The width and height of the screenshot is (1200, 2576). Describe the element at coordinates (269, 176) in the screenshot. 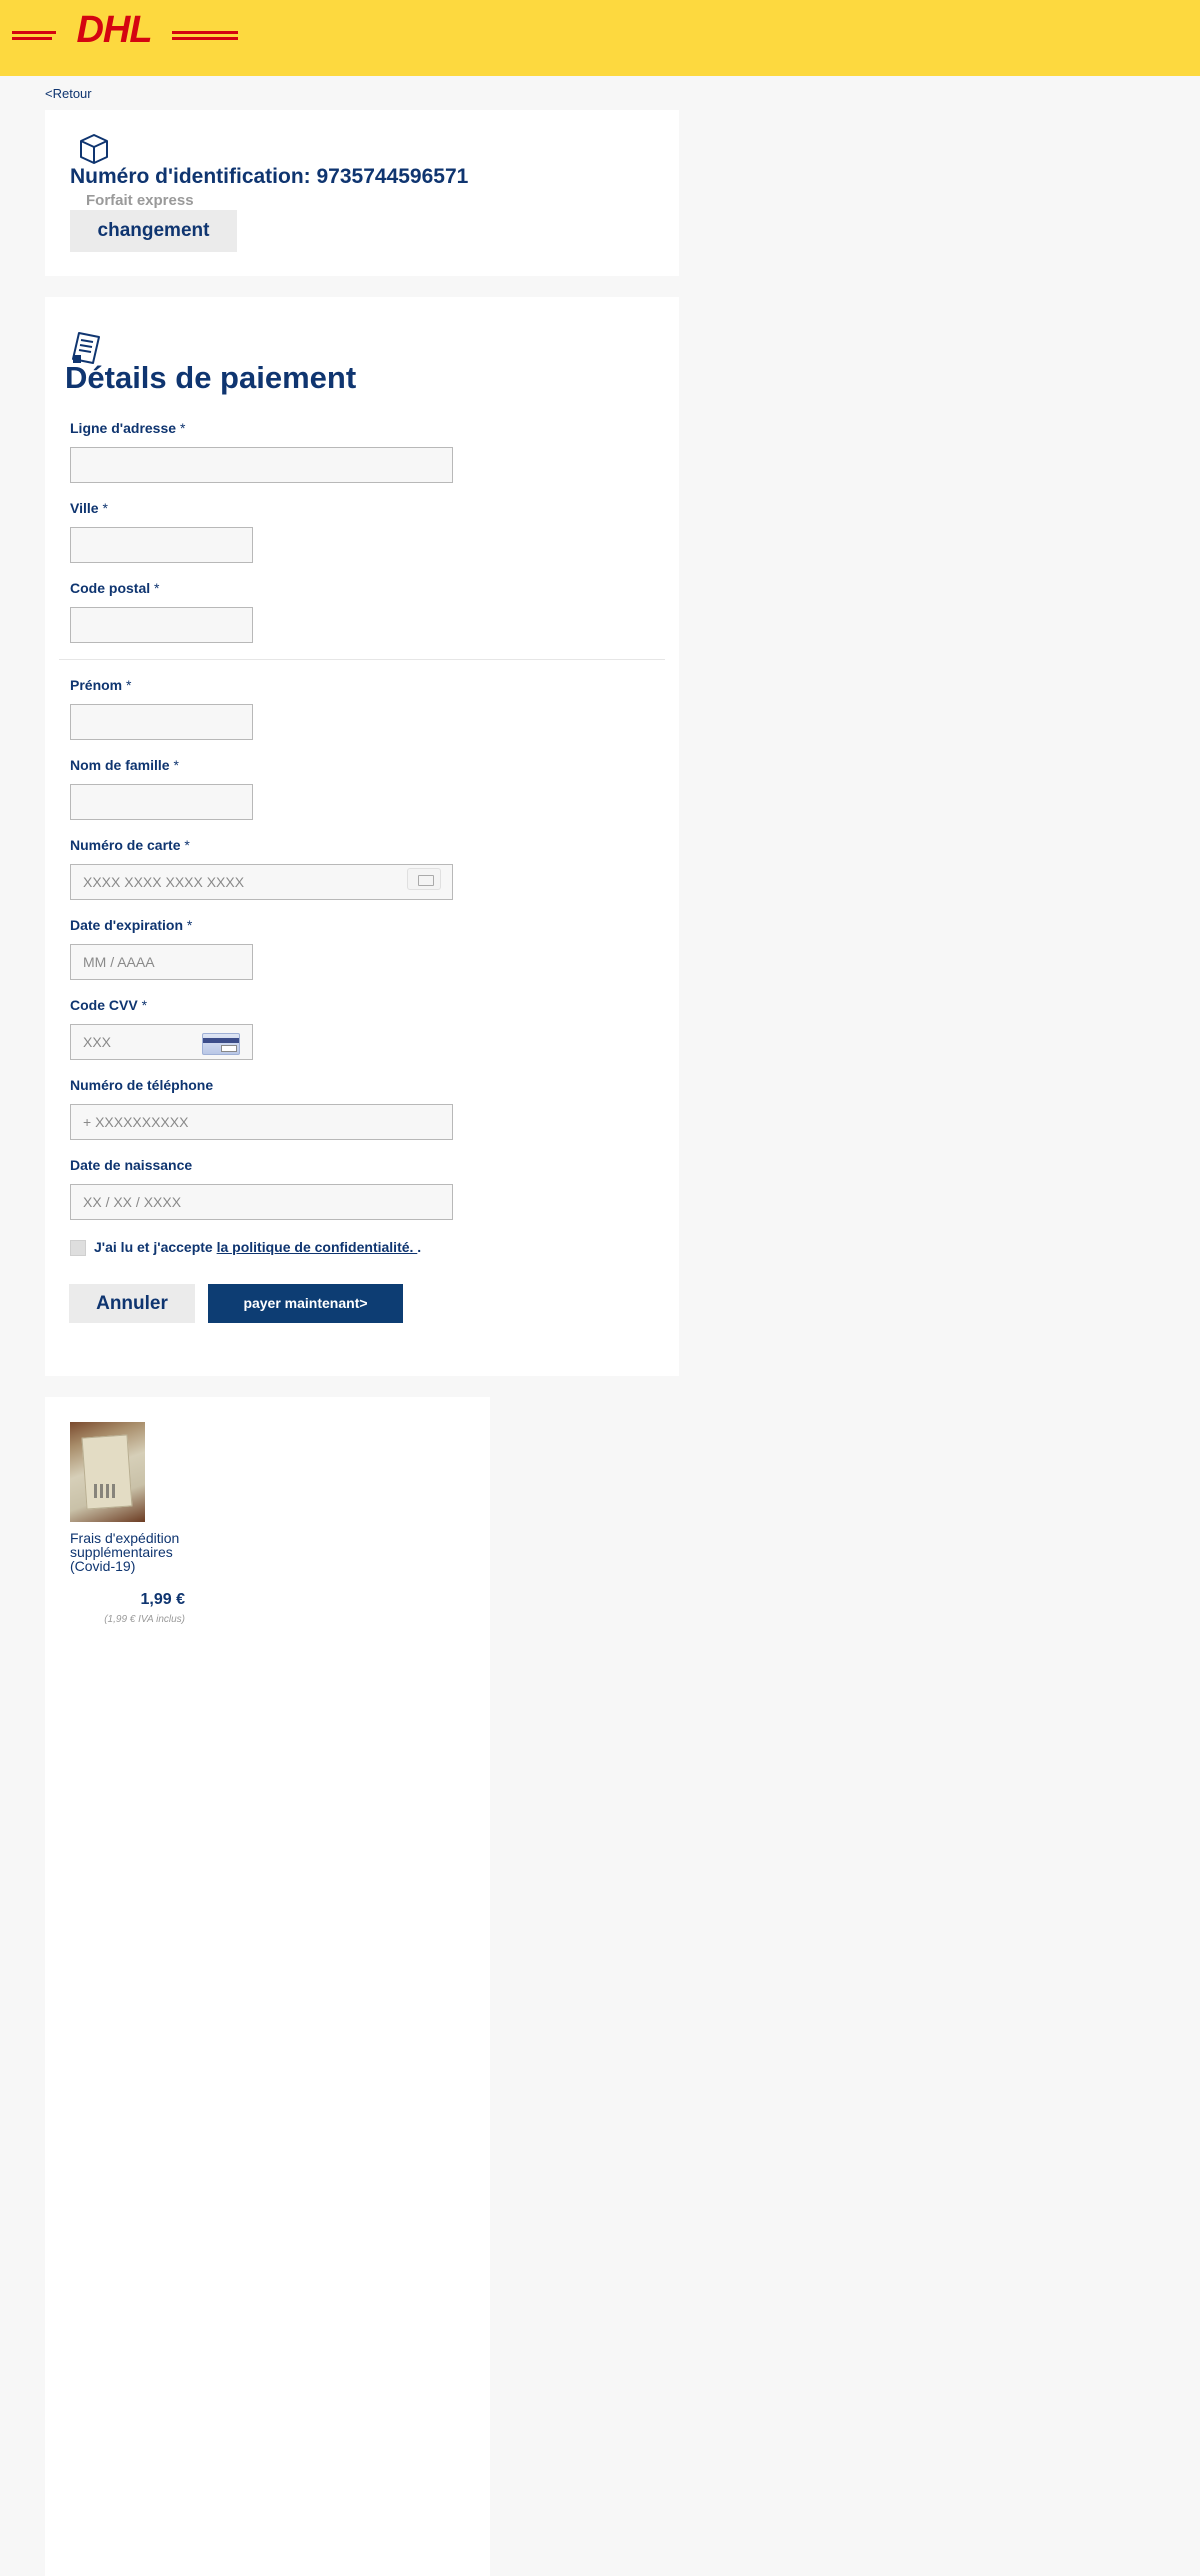

I see `tracking-number: Numéro d'identification: 9735744596571` at that location.